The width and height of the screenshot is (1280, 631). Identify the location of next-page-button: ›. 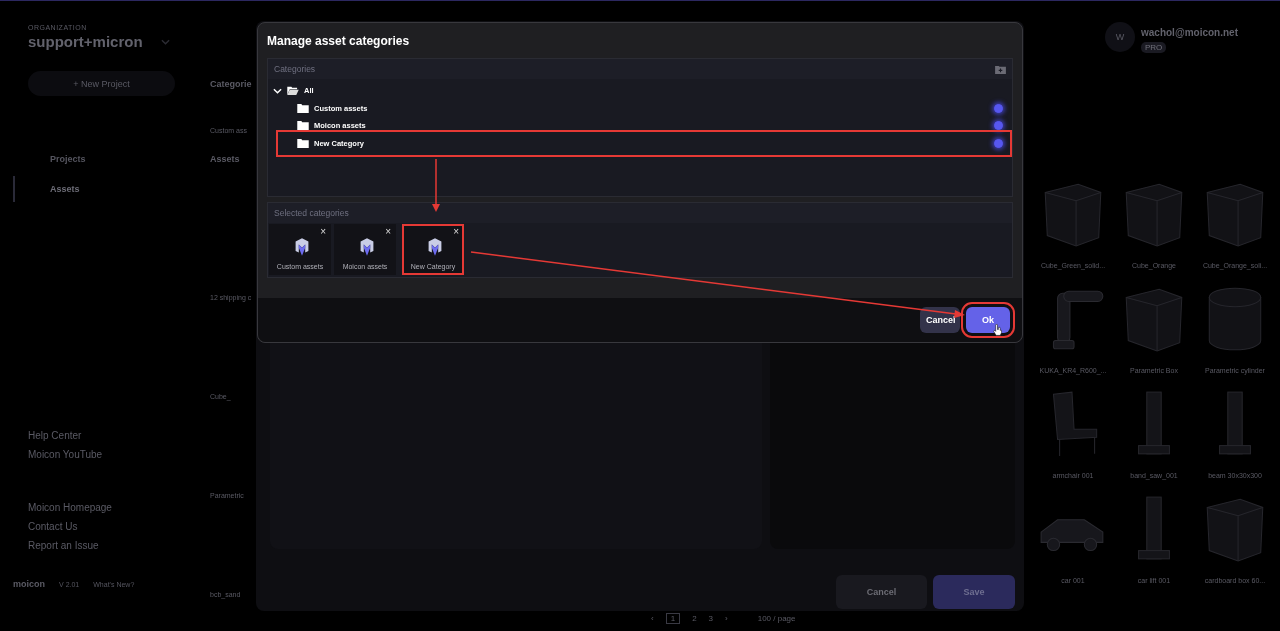
(726, 618).